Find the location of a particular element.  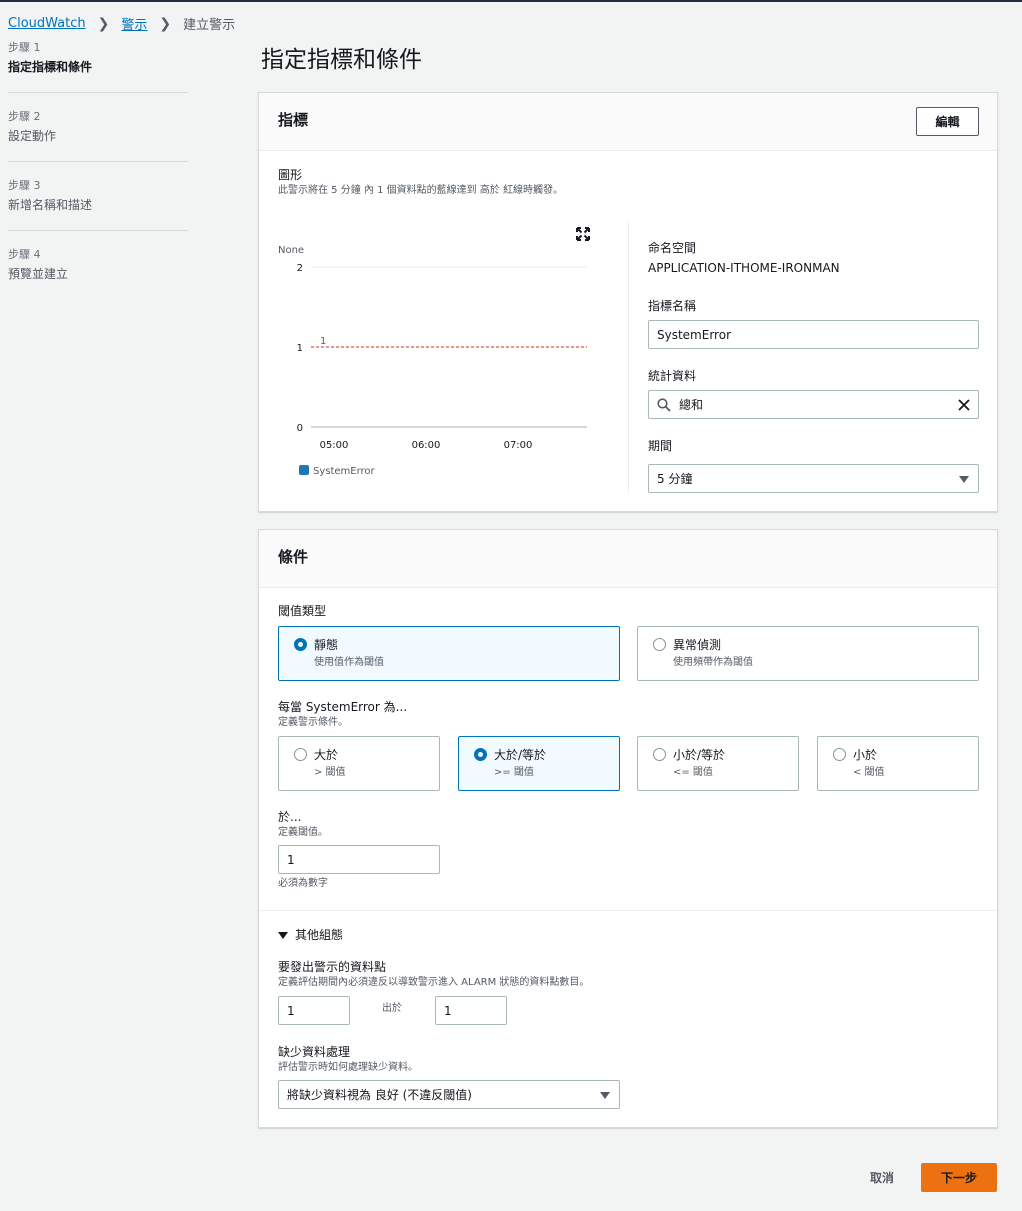

wizard-step-3: 步驟 3 新增名稱和描述 is located at coordinates (98, 204).